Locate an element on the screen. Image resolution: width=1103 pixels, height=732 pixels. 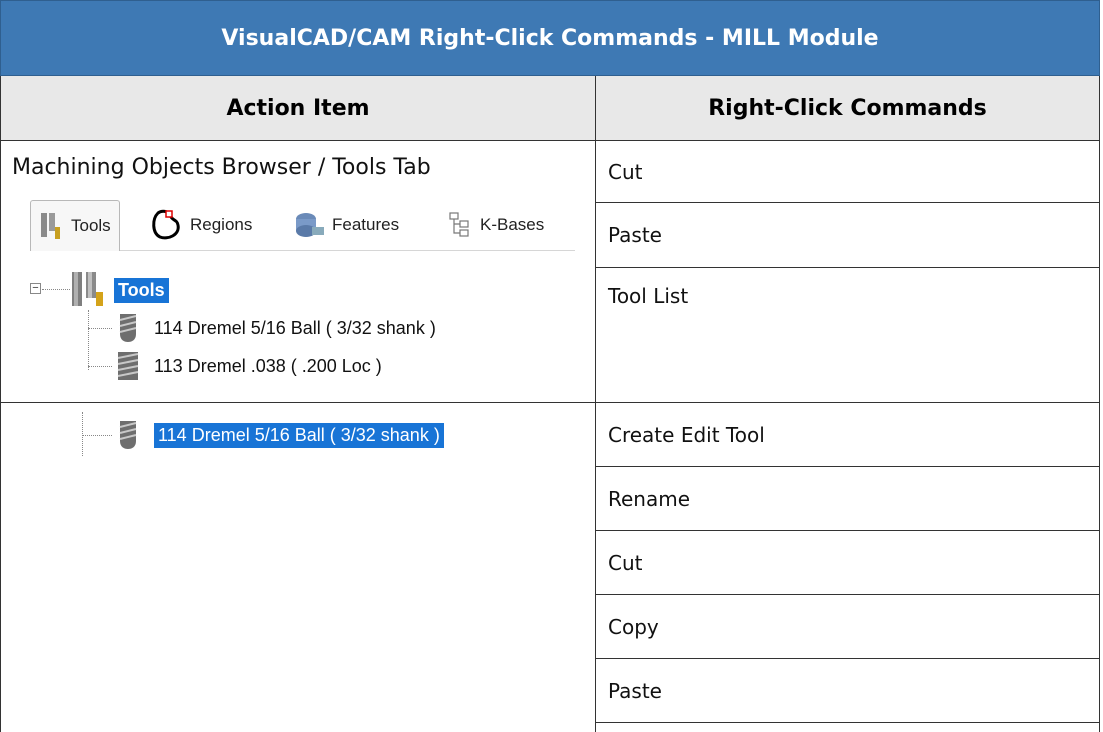
tree-item-selected-tool: 114 Dremel 5/16 Ball ( 3/32 shank ) is located at coordinates (279, 435).